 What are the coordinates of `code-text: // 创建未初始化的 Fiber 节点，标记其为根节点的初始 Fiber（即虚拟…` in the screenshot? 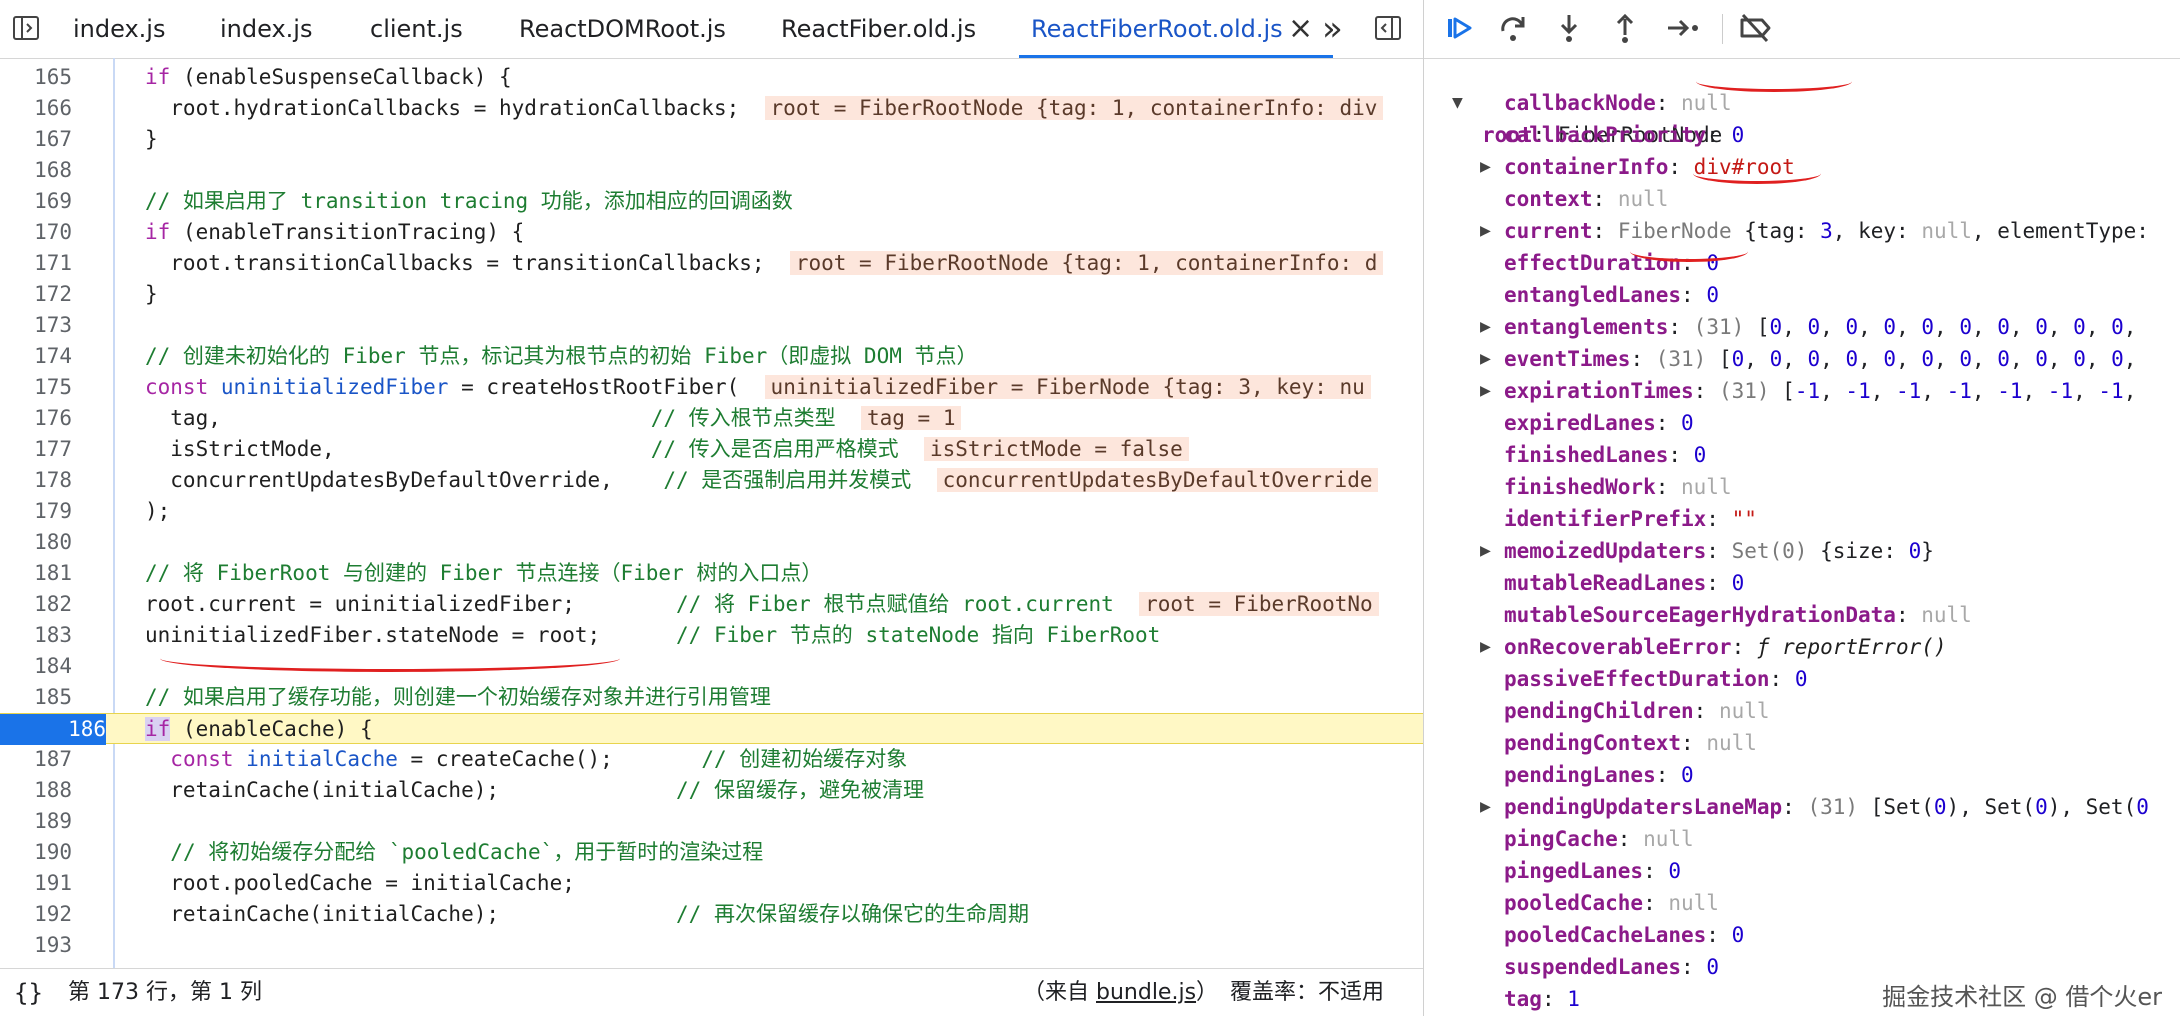 It's located at (561, 356).